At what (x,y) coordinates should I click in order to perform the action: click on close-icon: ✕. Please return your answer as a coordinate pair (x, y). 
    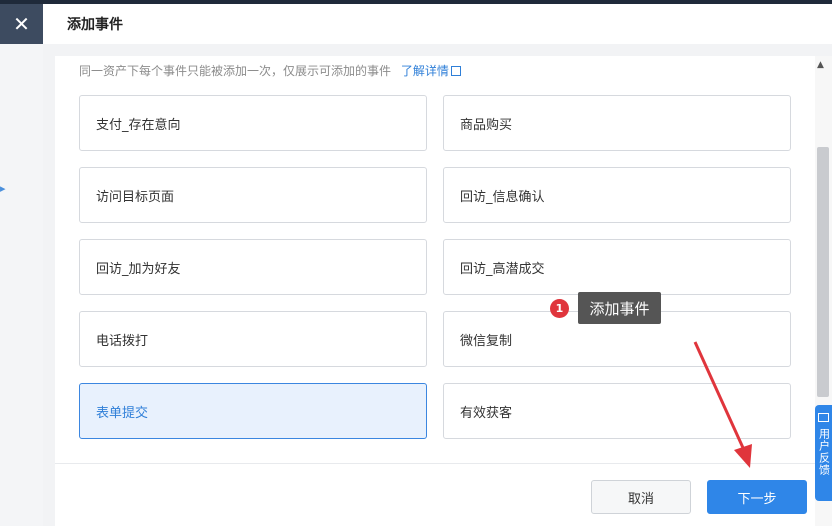
    Looking at the image, I should click on (21, 24).